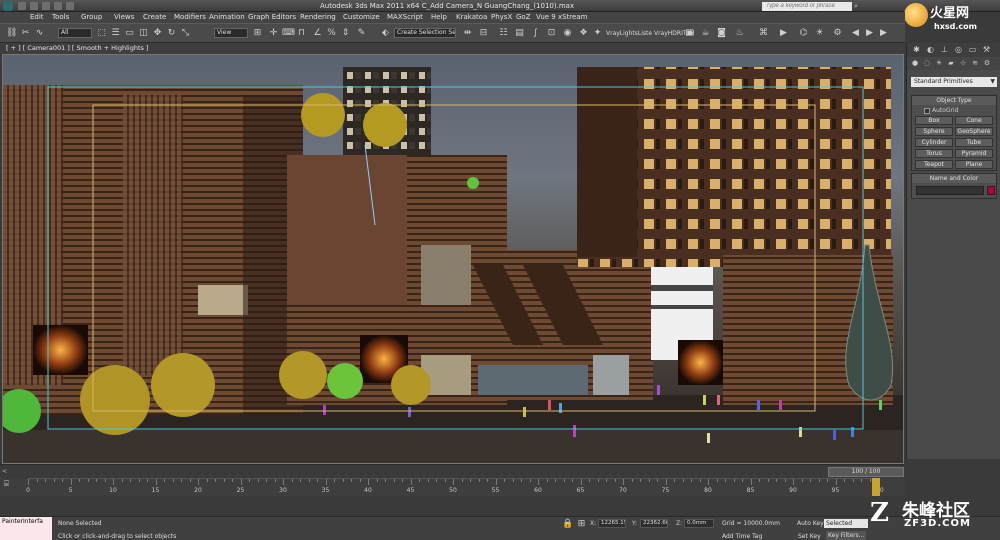 The image size is (1000, 540). Describe the element at coordinates (272, 17) in the screenshot. I see `menu-graph-editors: Graph Editors` at that location.